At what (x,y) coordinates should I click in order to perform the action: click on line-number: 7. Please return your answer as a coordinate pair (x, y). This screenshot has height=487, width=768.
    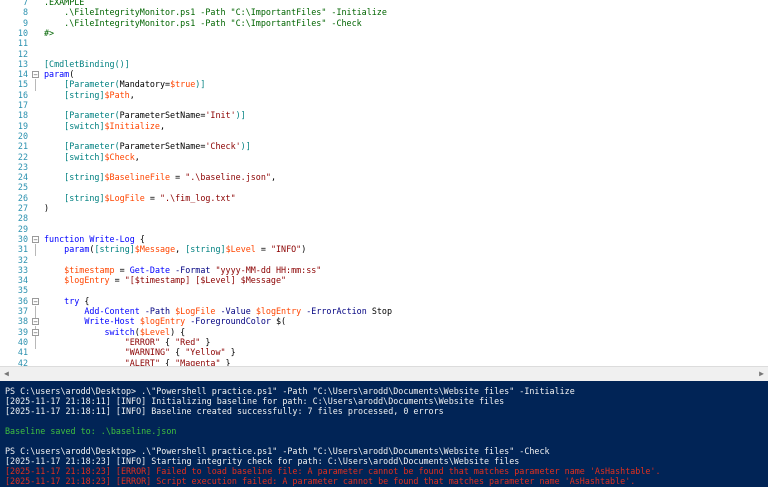
    Looking at the image, I should click on (25, 3).